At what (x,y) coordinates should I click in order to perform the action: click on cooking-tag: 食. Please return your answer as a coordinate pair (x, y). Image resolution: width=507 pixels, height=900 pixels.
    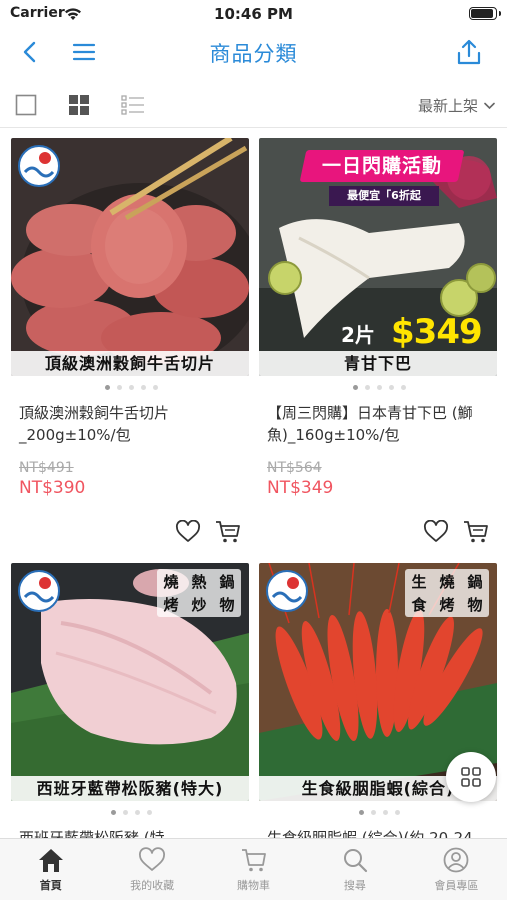
    Looking at the image, I should click on (419, 605).